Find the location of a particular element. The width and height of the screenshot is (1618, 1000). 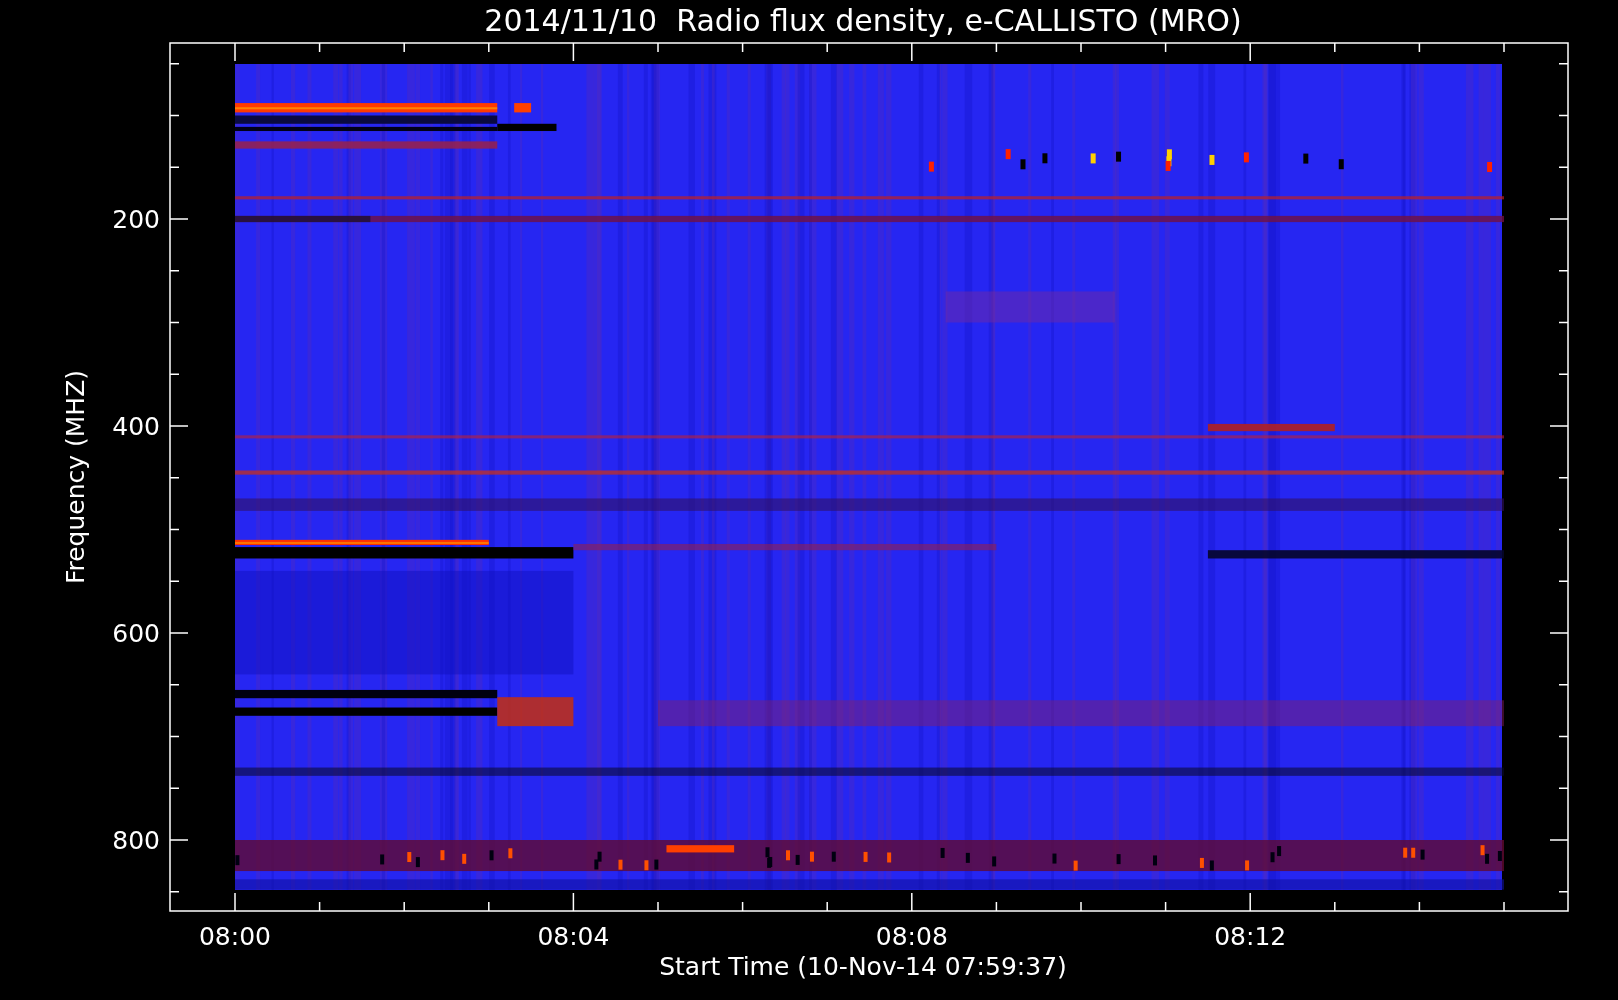

chart-title: 2014/11/10 Radio flux density, e-CALLISTO (MRO) is located at coordinates (863, 20).